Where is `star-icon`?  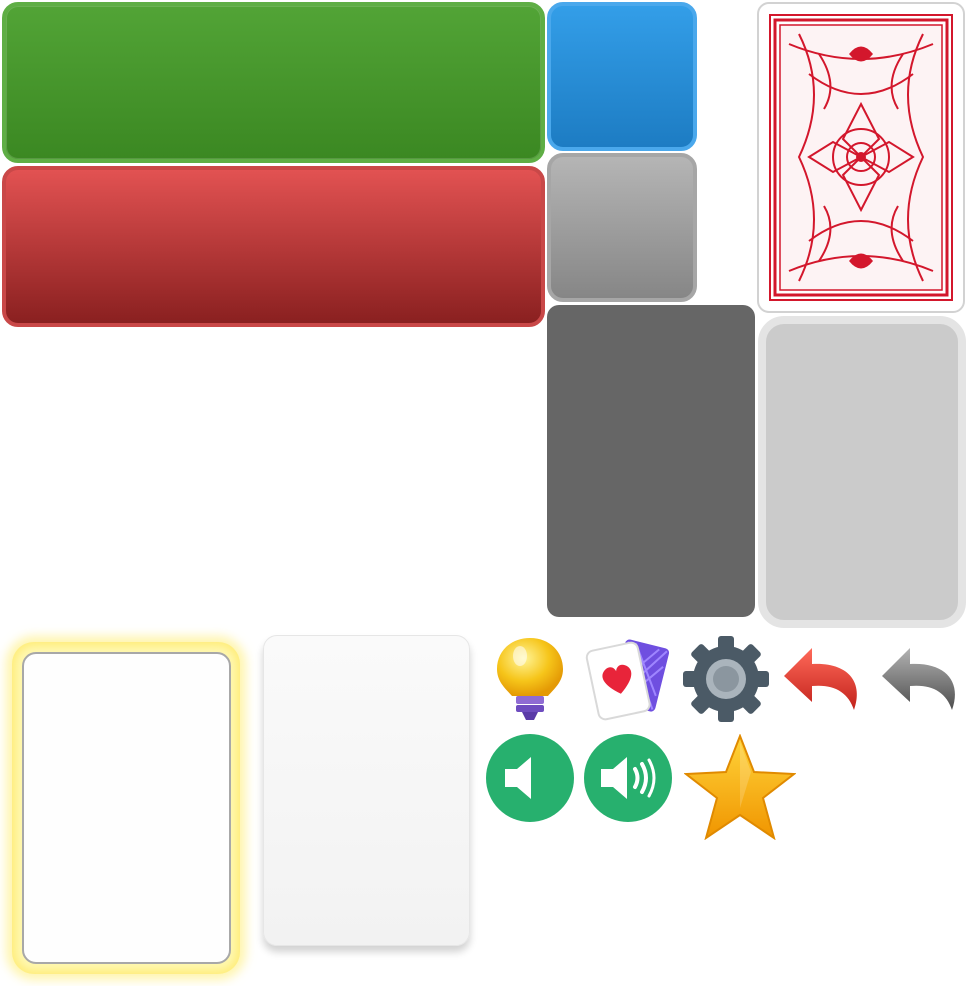 star-icon is located at coordinates (740, 787).